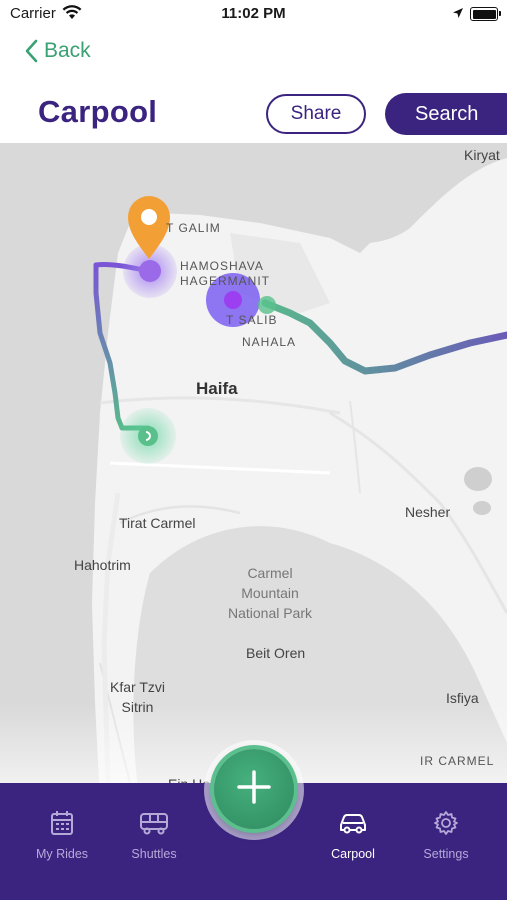  Describe the element at coordinates (316, 114) in the screenshot. I see `share-button: Share` at that location.